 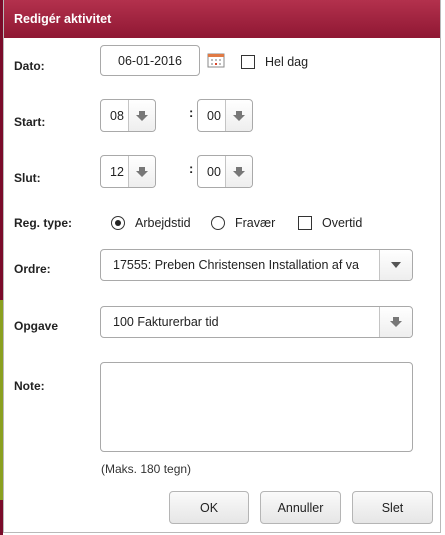 I want to click on overtime-checkbox, so click(x=305, y=223).